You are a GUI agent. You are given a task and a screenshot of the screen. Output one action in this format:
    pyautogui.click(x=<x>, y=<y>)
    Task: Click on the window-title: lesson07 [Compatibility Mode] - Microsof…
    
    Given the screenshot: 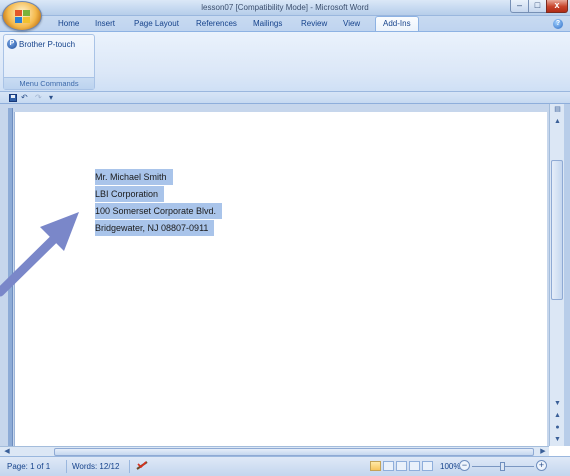 What is the action you would take?
    pyautogui.click(x=285, y=7)
    